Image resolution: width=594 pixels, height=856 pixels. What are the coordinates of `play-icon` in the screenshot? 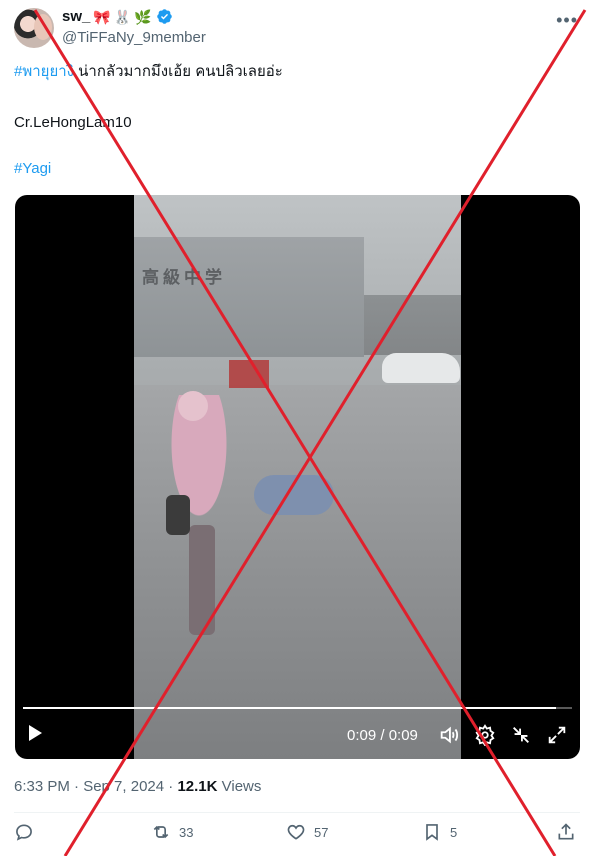 It's located at (35, 733).